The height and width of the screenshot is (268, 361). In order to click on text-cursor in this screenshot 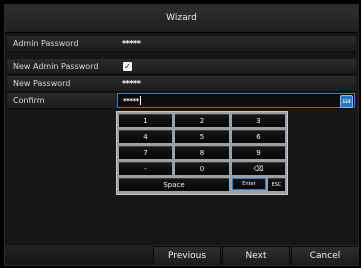, I will do `click(140, 100)`.